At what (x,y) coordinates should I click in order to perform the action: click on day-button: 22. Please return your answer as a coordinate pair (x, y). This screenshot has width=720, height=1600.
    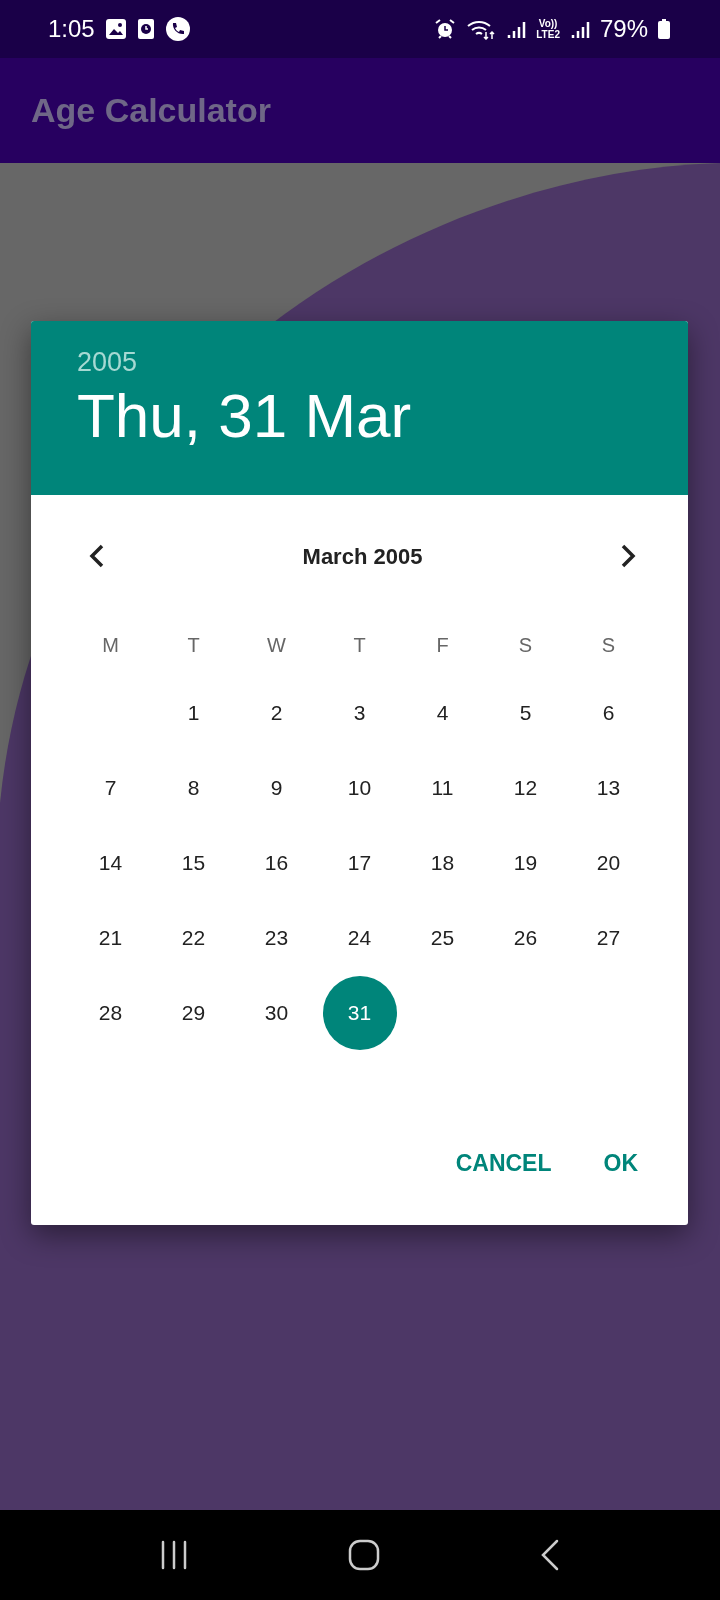
    Looking at the image, I should click on (193, 937).